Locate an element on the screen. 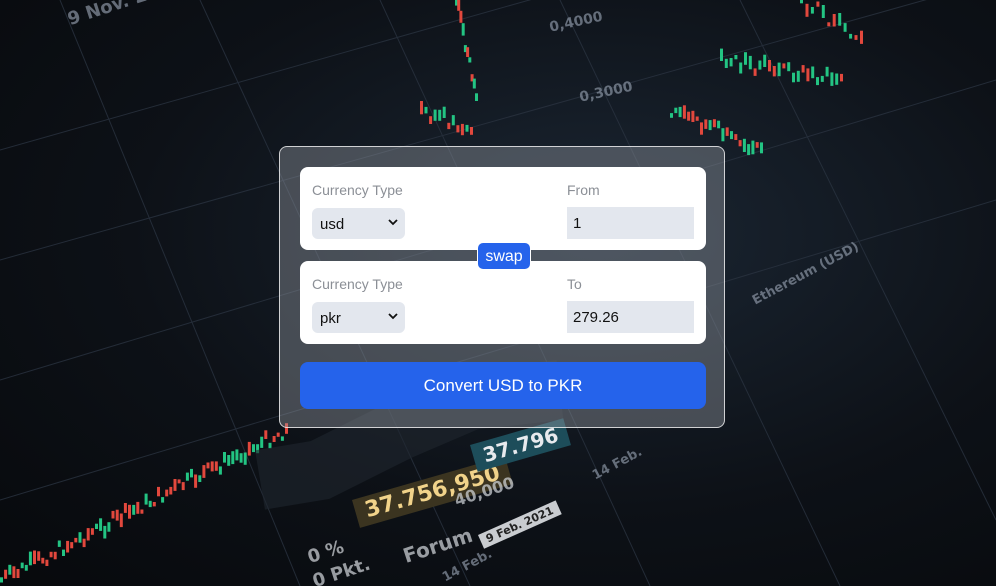 The width and height of the screenshot is (996, 586). from-amount-input is located at coordinates (630, 223).